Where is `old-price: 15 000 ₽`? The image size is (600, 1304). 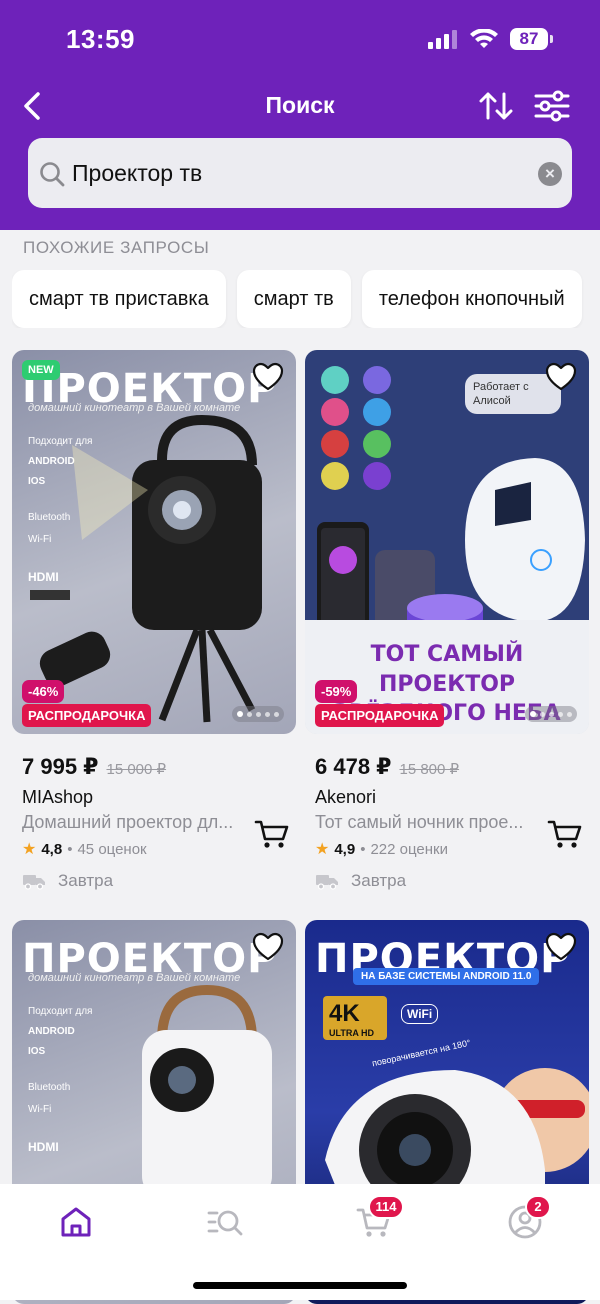 old-price: 15 000 ₽ is located at coordinates (136, 769).